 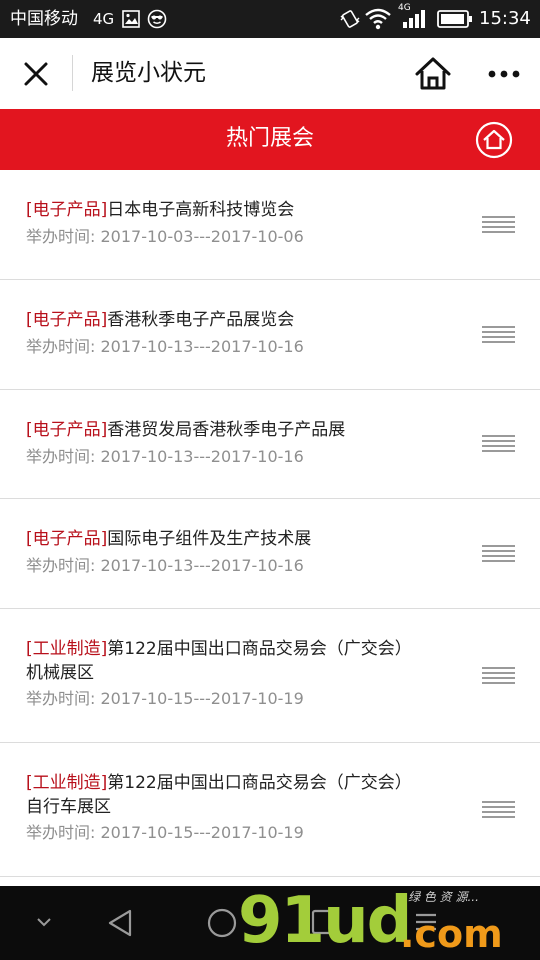 I want to click on status-bar: 中国移动 4G 4G 15:34, so click(x=270, y=19).